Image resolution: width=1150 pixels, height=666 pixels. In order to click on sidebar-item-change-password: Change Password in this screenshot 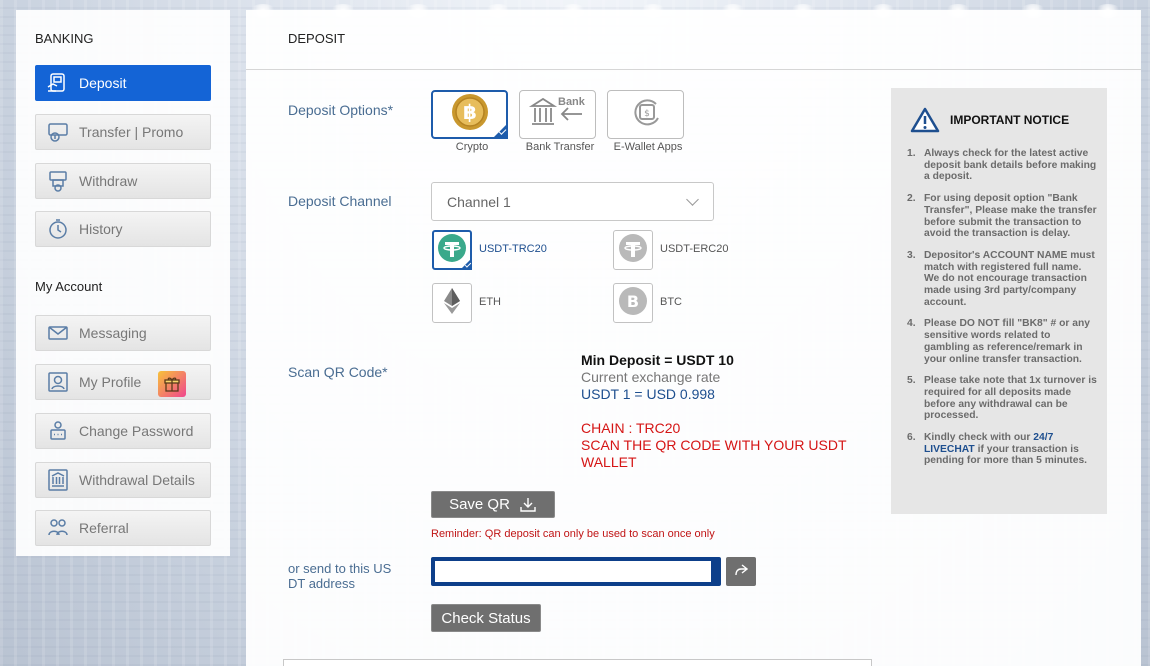, I will do `click(123, 431)`.